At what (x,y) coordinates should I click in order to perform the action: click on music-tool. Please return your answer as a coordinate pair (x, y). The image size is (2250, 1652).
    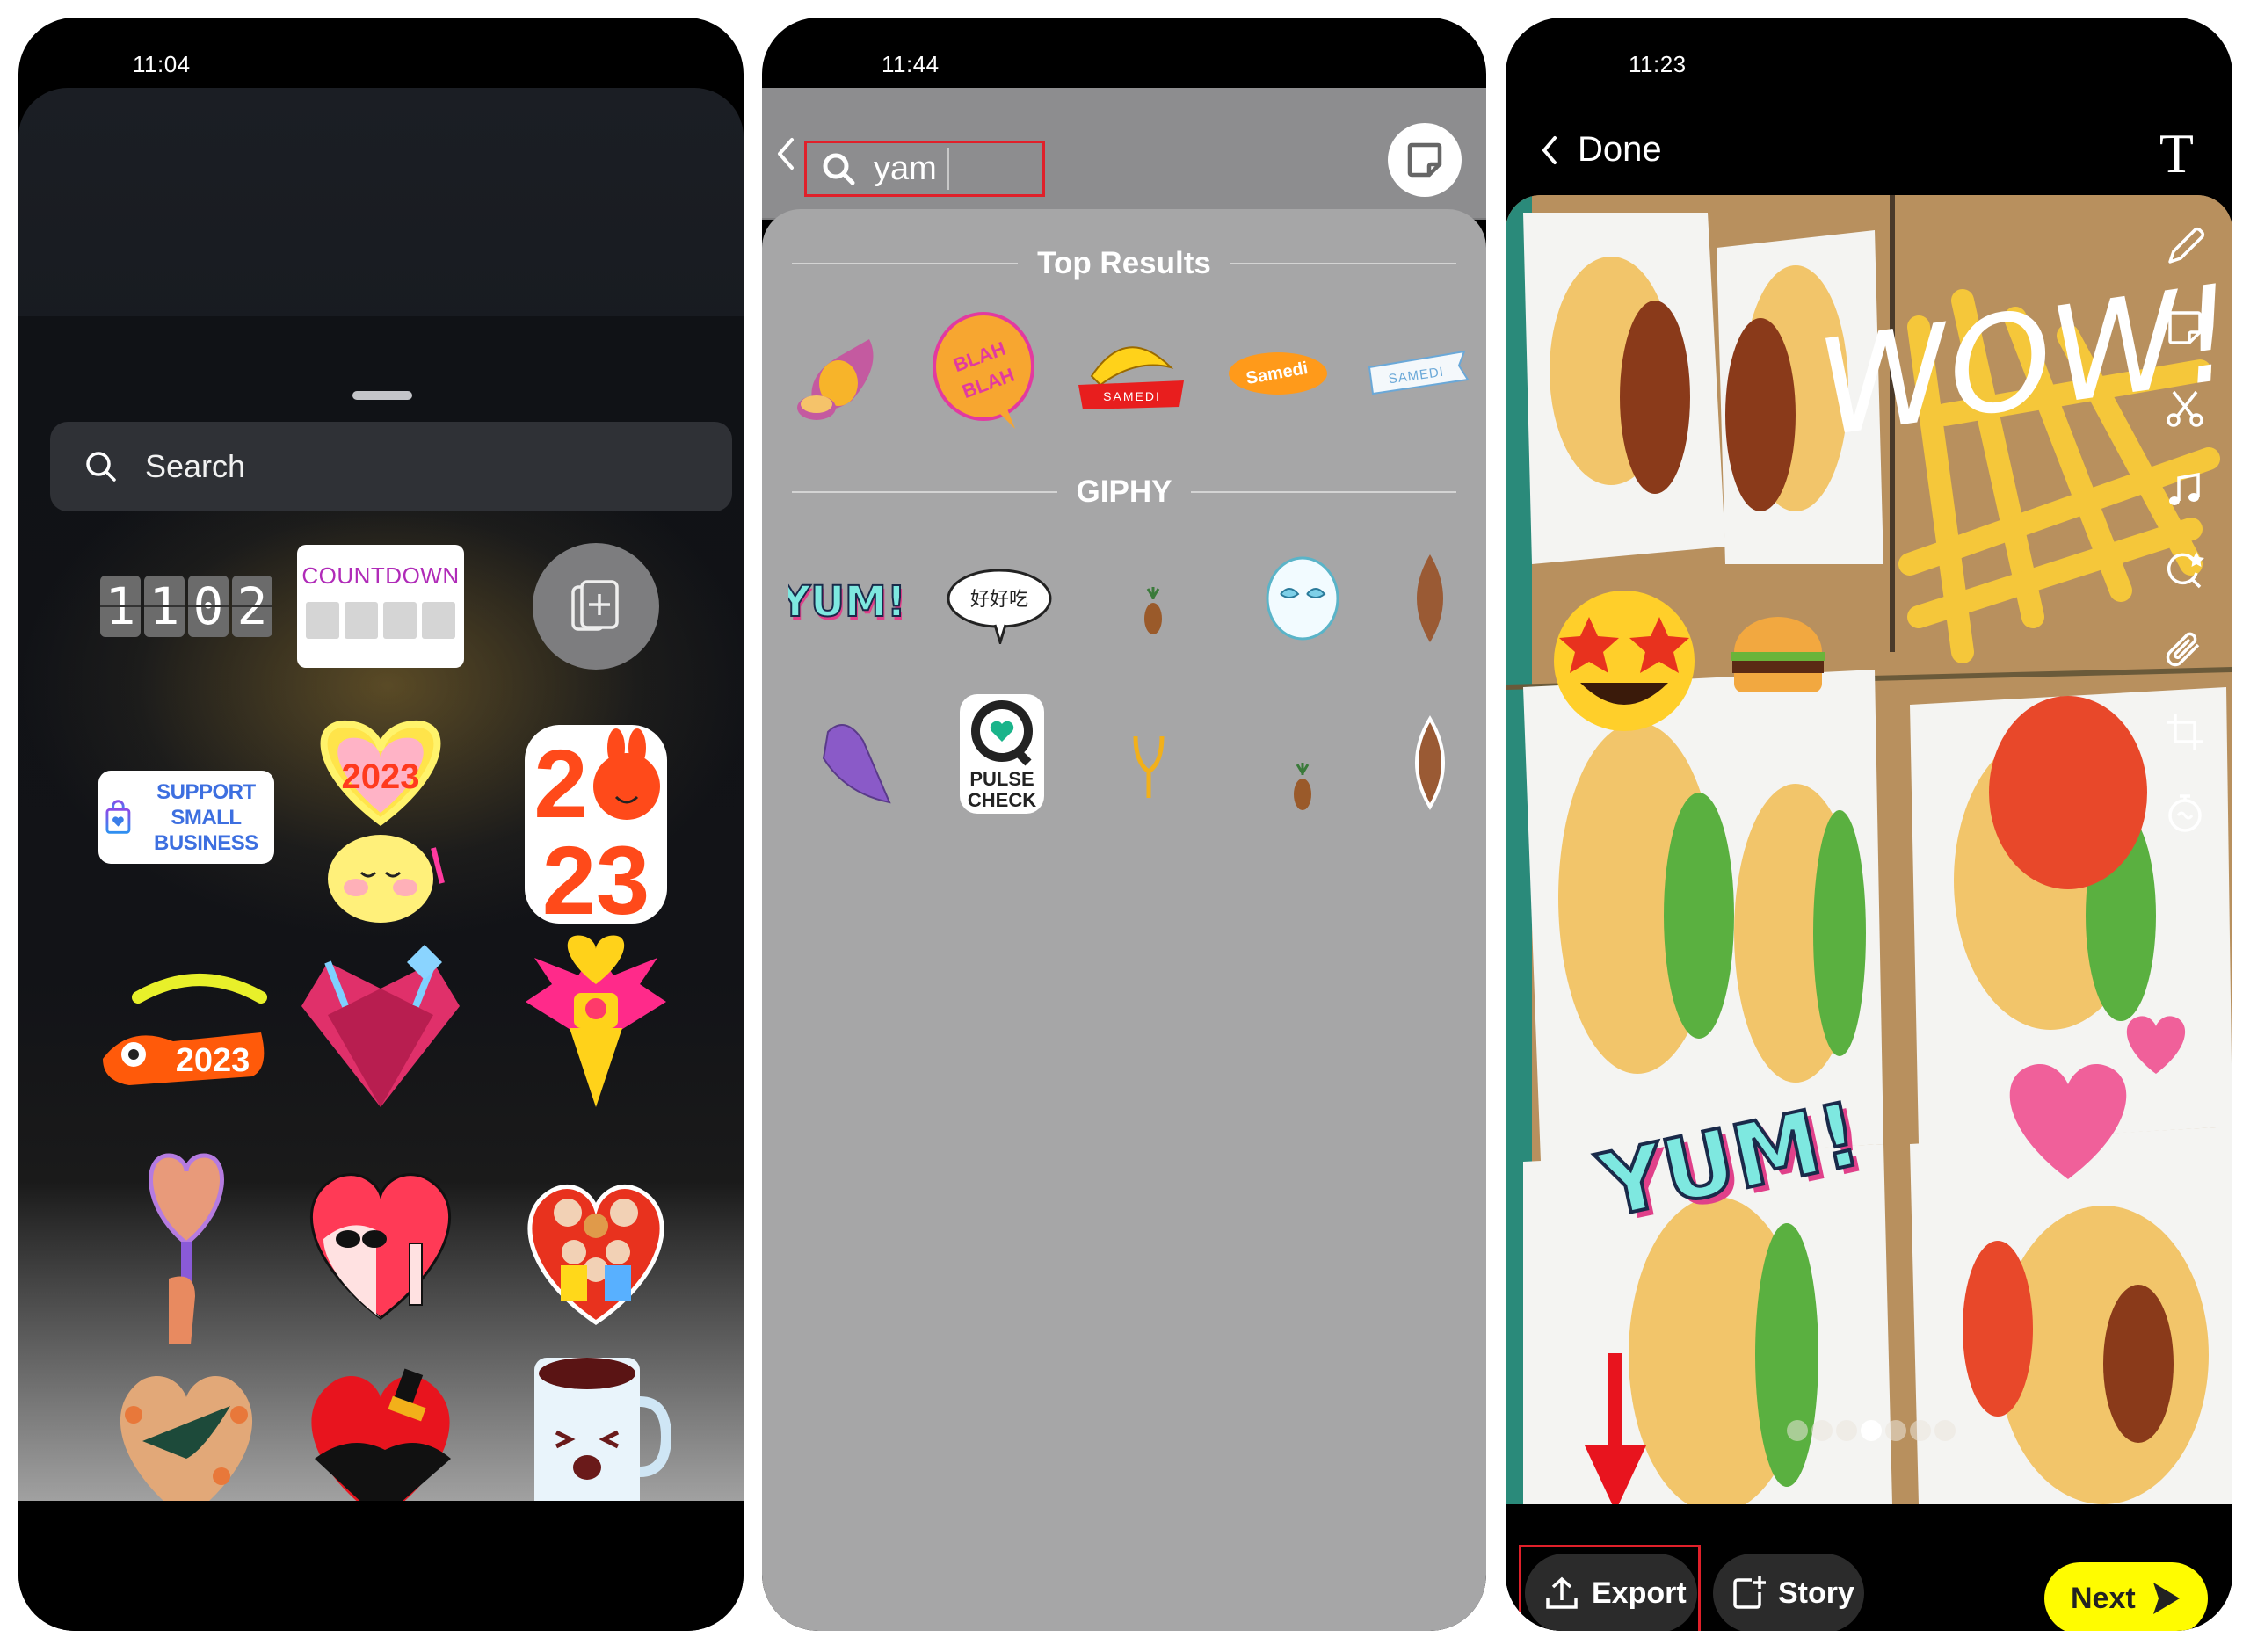
    Looking at the image, I should click on (2184, 489).